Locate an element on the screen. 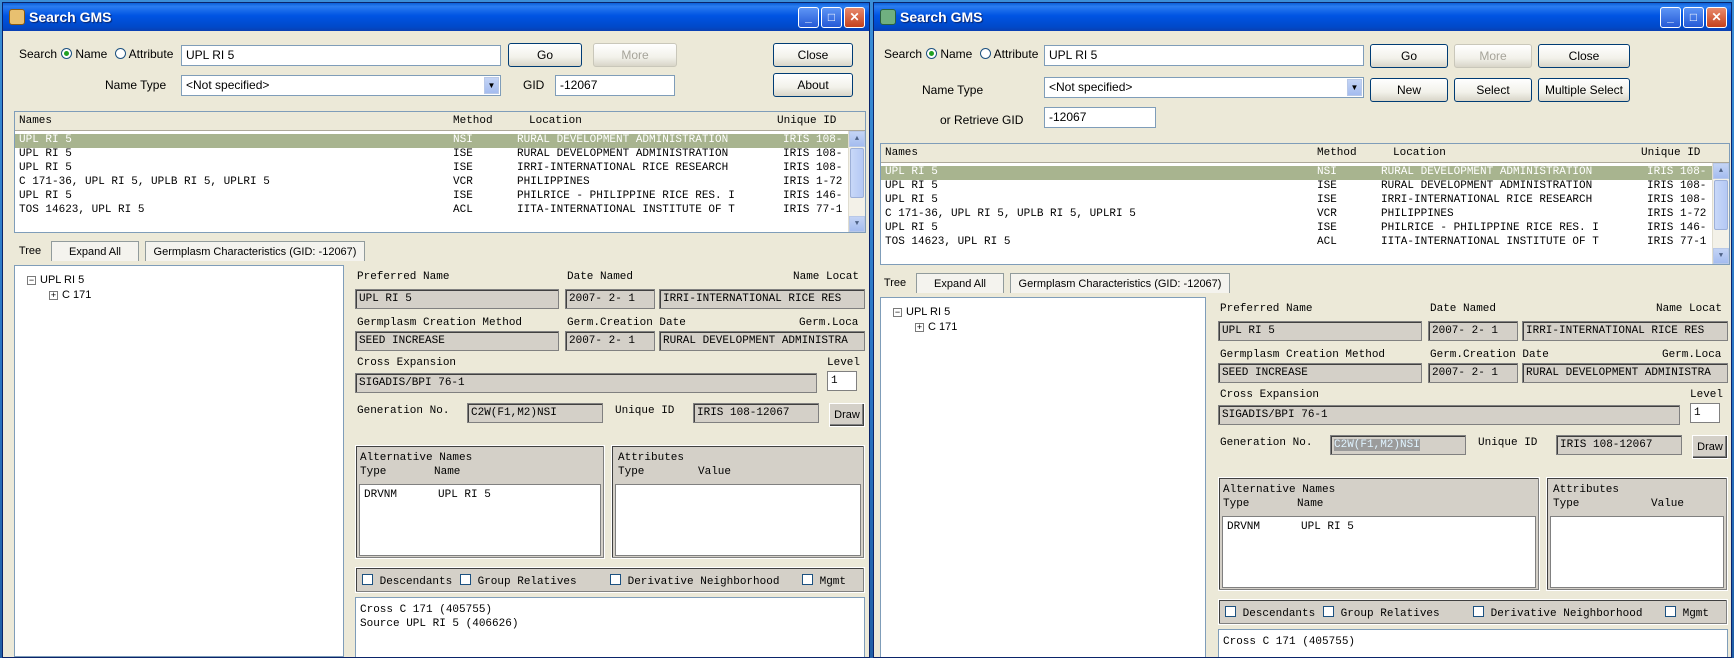  multiple-select-button: Multiple Select is located at coordinates (1584, 90).